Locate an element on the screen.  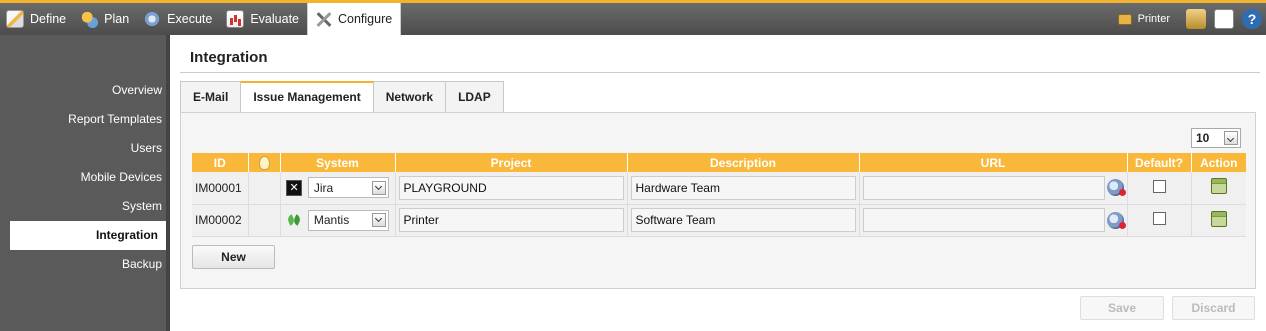
sidebar-item-system: System is located at coordinates (85, 206).